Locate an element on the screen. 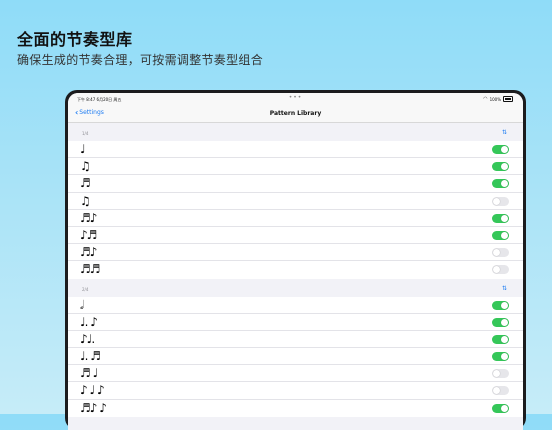 Image resolution: width=552 pixels, height=430 pixels. pattern-row: ♪♬ is located at coordinates (295, 235).